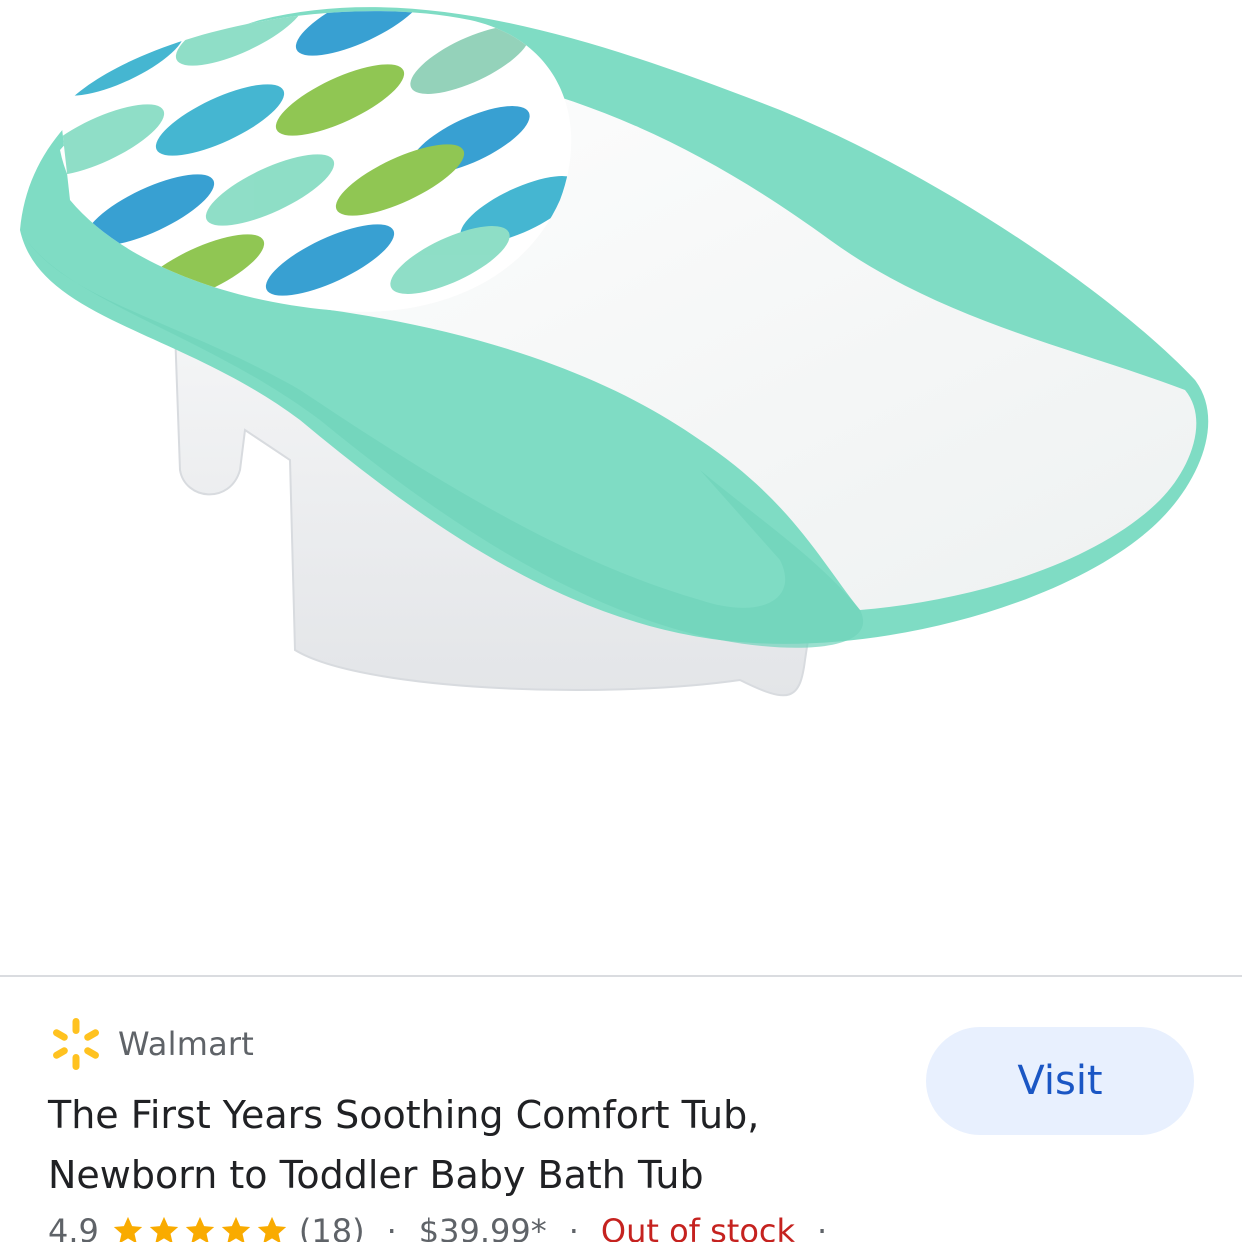 The image size is (1242, 1242). I want to click on price: $39.99*, so click(482, 1227).